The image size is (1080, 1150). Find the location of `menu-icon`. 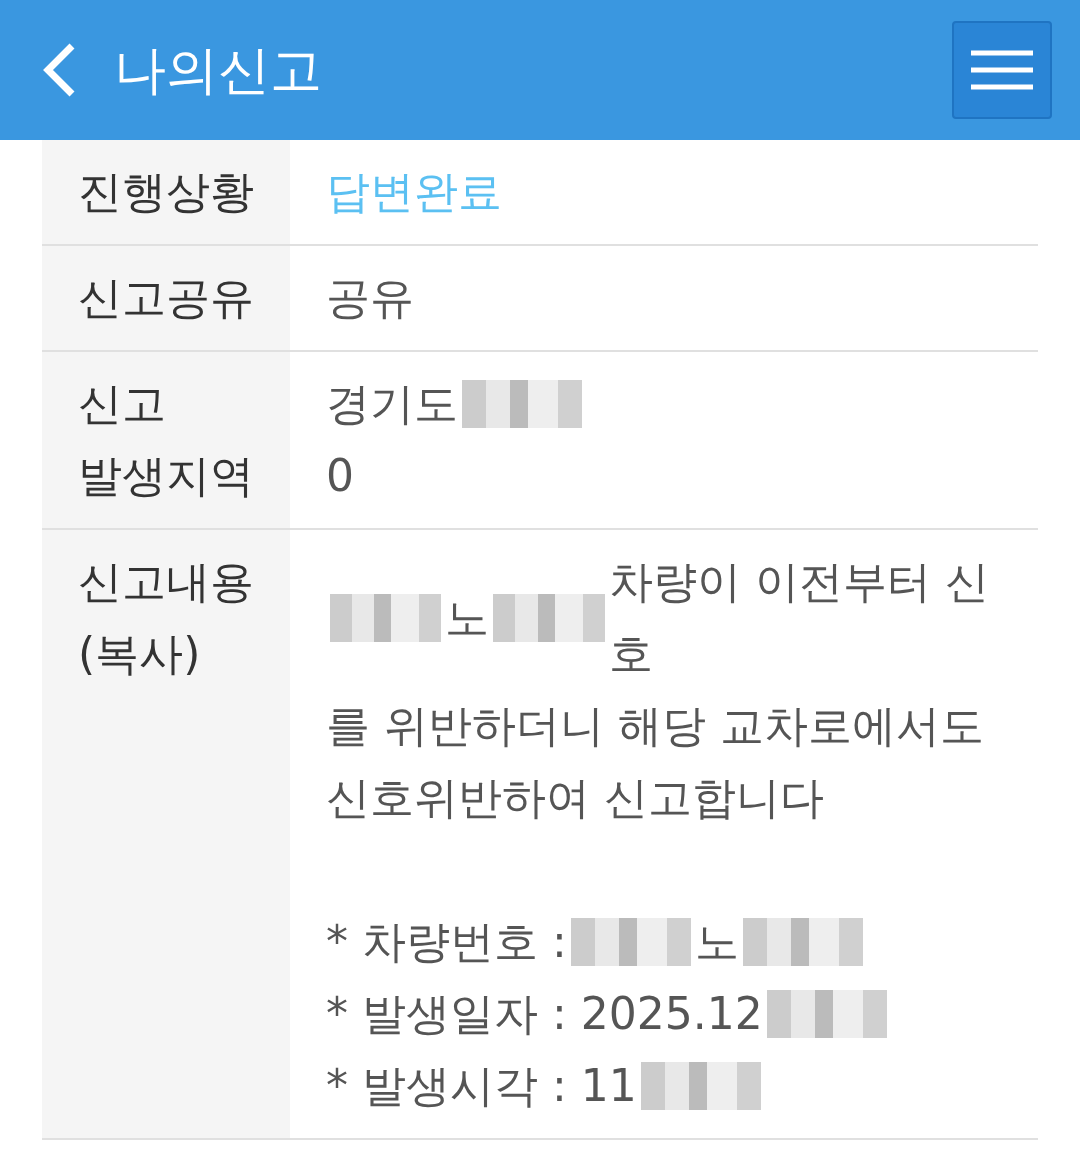

menu-icon is located at coordinates (1002, 70).